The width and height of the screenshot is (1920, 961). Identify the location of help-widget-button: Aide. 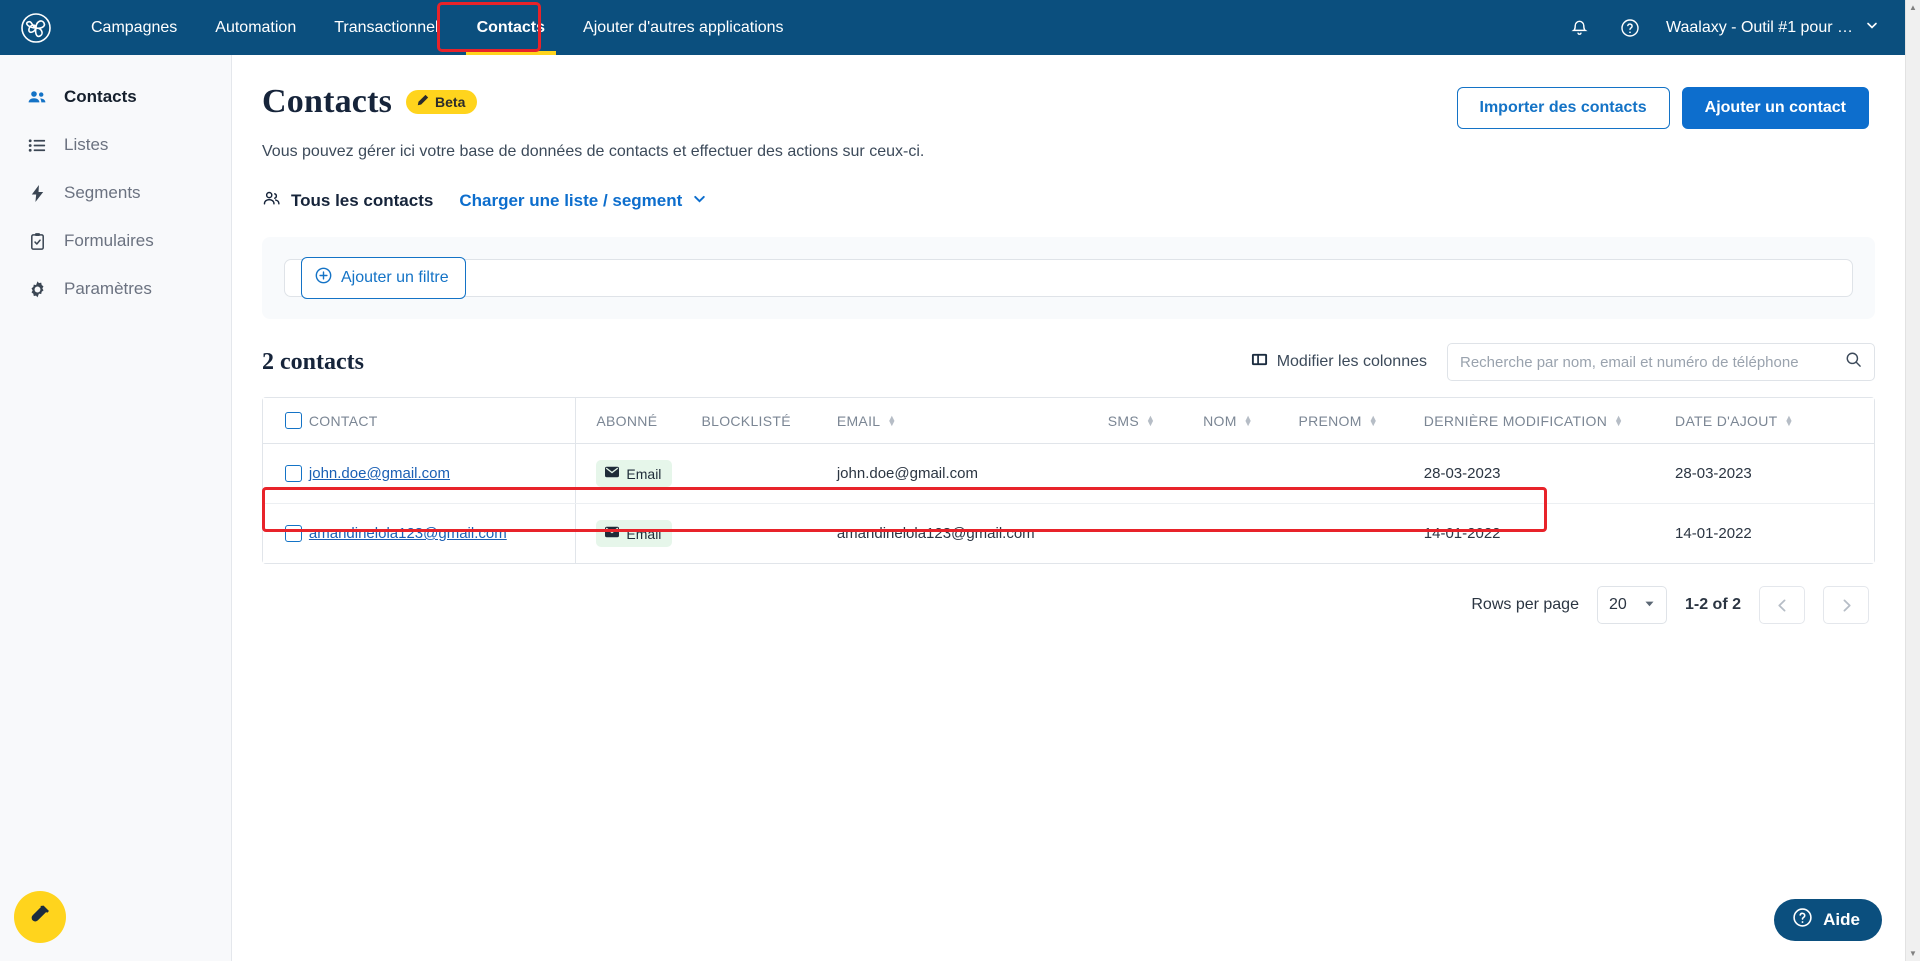
(1828, 920).